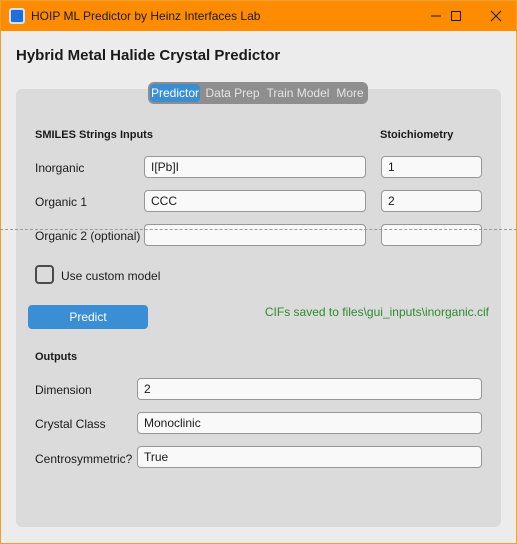 This screenshot has width=517, height=544. I want to click on tab-bar: Predictor Data Prep Train Model More, so click(258, 93).